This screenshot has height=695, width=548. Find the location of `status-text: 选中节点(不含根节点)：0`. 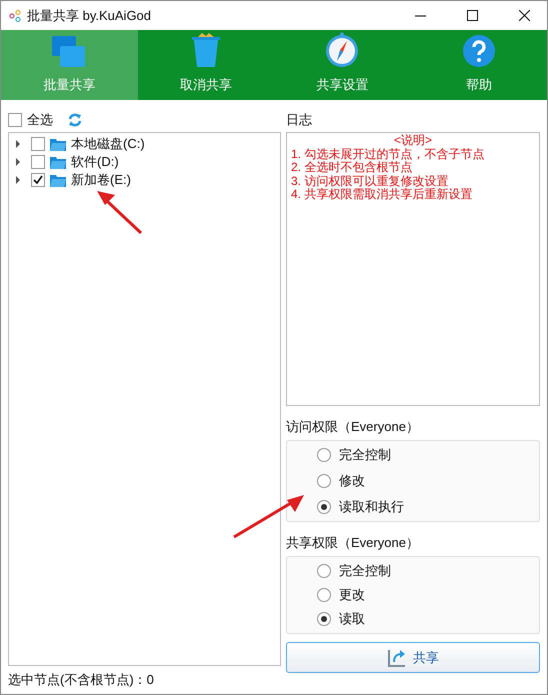

status-text: 选中节点(不含根节点)：0 is located at coordinates (81, 680).